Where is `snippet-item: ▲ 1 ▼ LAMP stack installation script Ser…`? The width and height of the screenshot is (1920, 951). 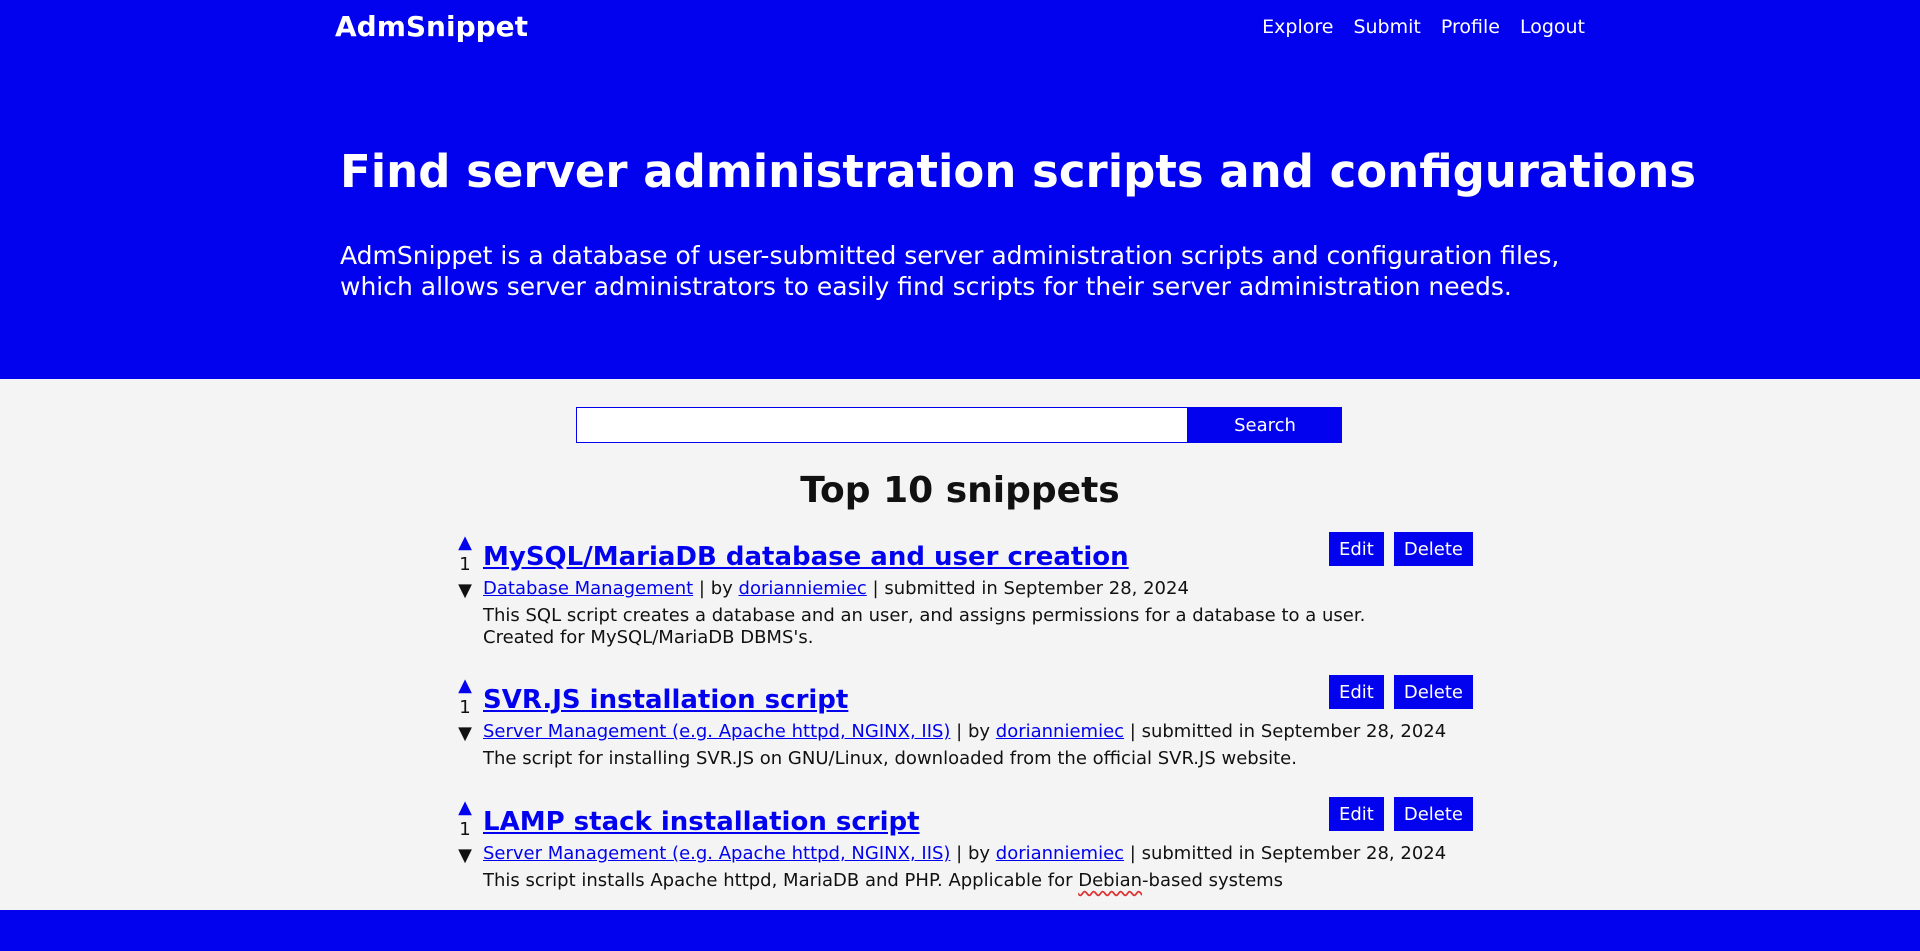 snippet-item: ▲ 1 ▼ LAMP stack installation script Ser… is located at coordinates (964, 847).